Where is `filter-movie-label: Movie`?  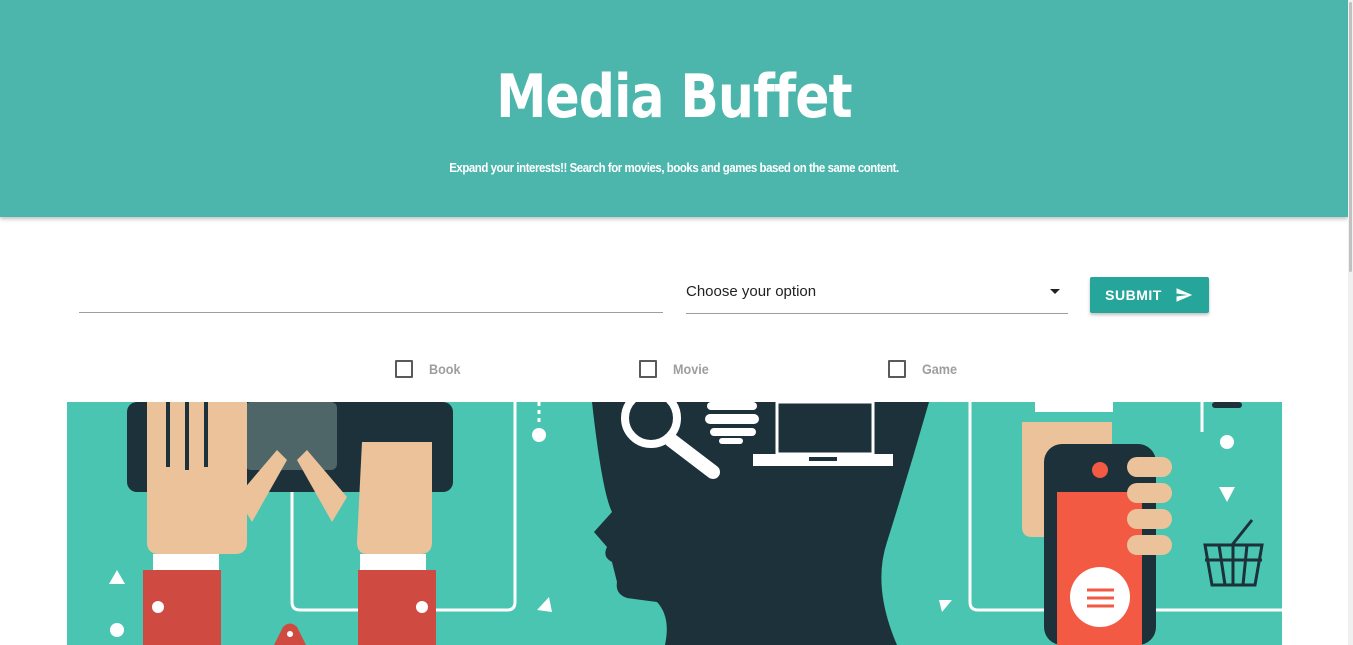
filter-movie-label: Movie is located at coordinates (691, 369).